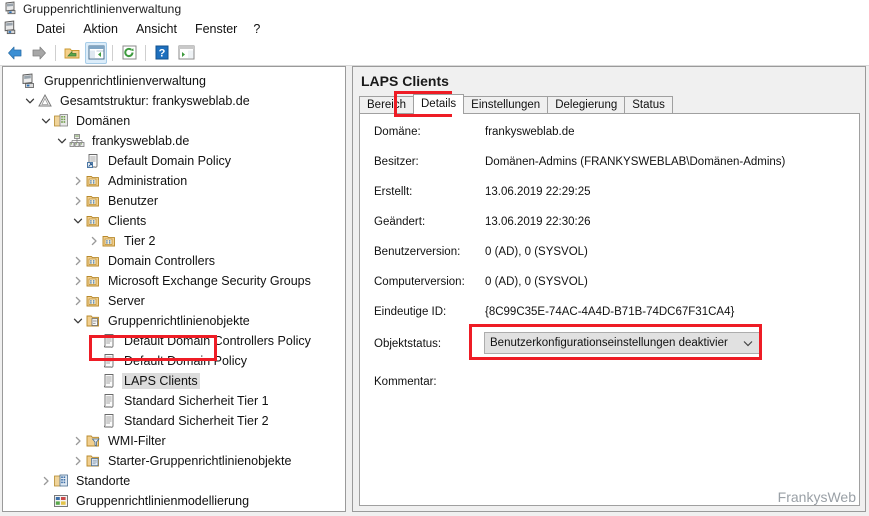  I want to click on menu-aktion: Aktion, so click(100, 29).